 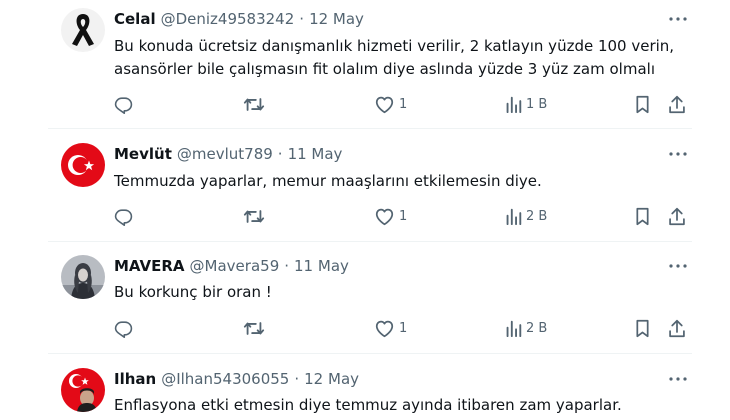 I want to click on author-name: Mevlüt, so click(x=143, y=154).